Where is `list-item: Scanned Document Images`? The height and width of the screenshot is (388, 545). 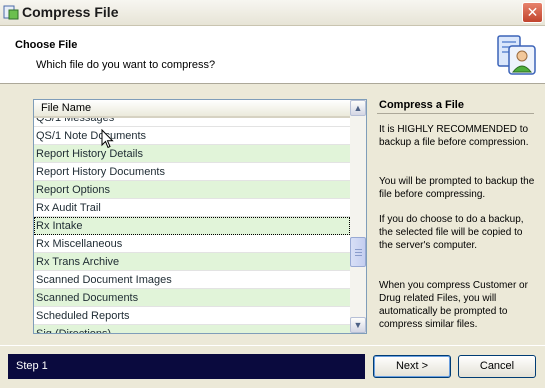 list-item: Scanned Document Images is located at coordinates (192, 280).